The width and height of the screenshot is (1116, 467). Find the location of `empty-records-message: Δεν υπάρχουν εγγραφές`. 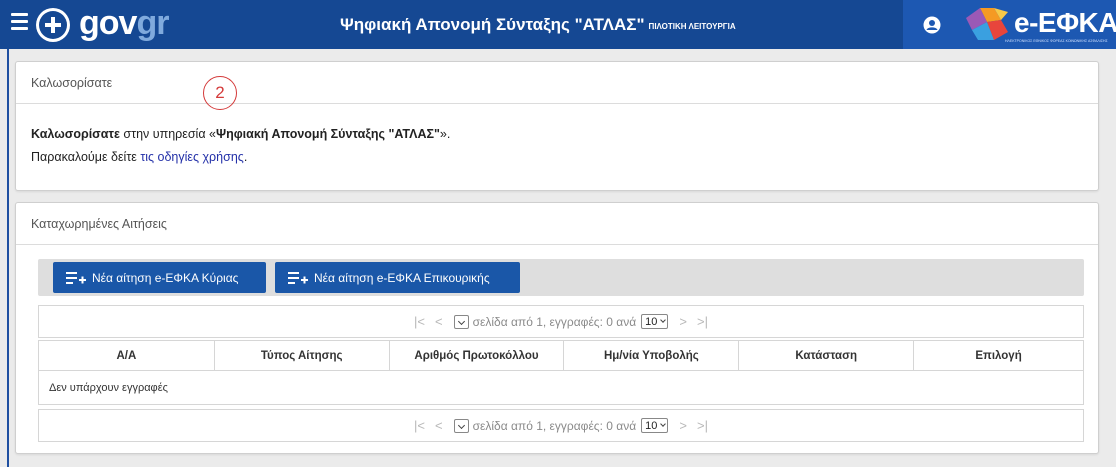

empty-records-message: Δεν υπάρχουν εγγραφές is located at coordinates (561, 387).